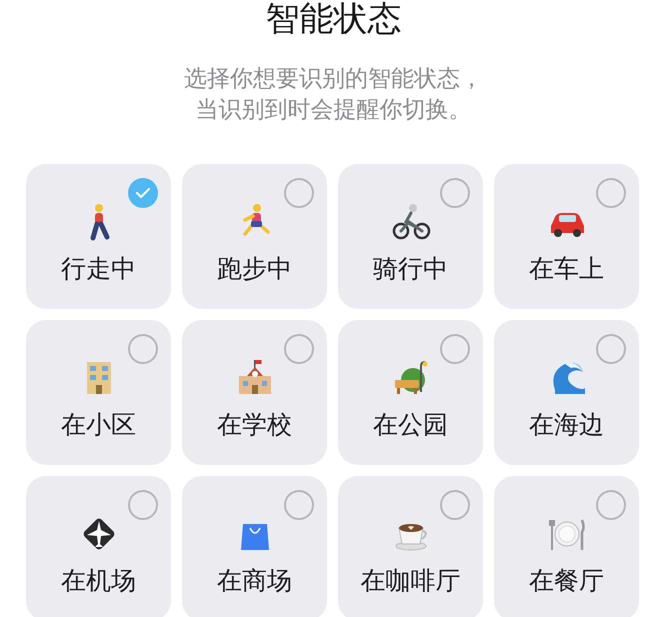 The image size is (667, 617). I want to click on state-label: 行走中, so click(98, 269).